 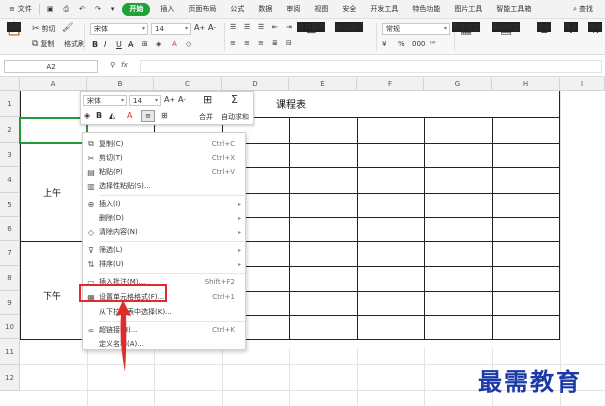 What do you see at coordinates (167, 9) in the screenshot?
I see `tab-insert: 插入` at bounding box center [167, 9].